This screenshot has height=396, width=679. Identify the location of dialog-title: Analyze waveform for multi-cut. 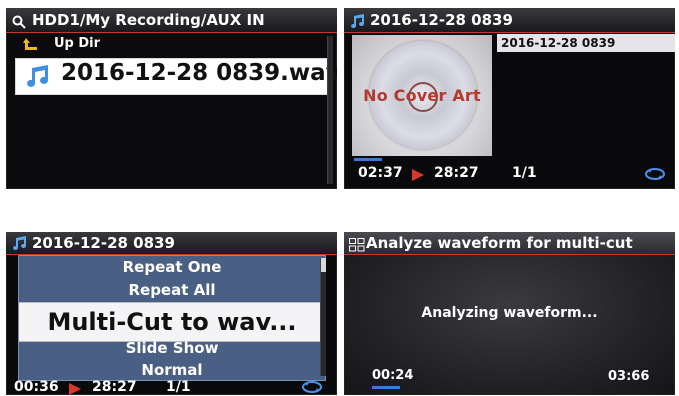
(499, 243).